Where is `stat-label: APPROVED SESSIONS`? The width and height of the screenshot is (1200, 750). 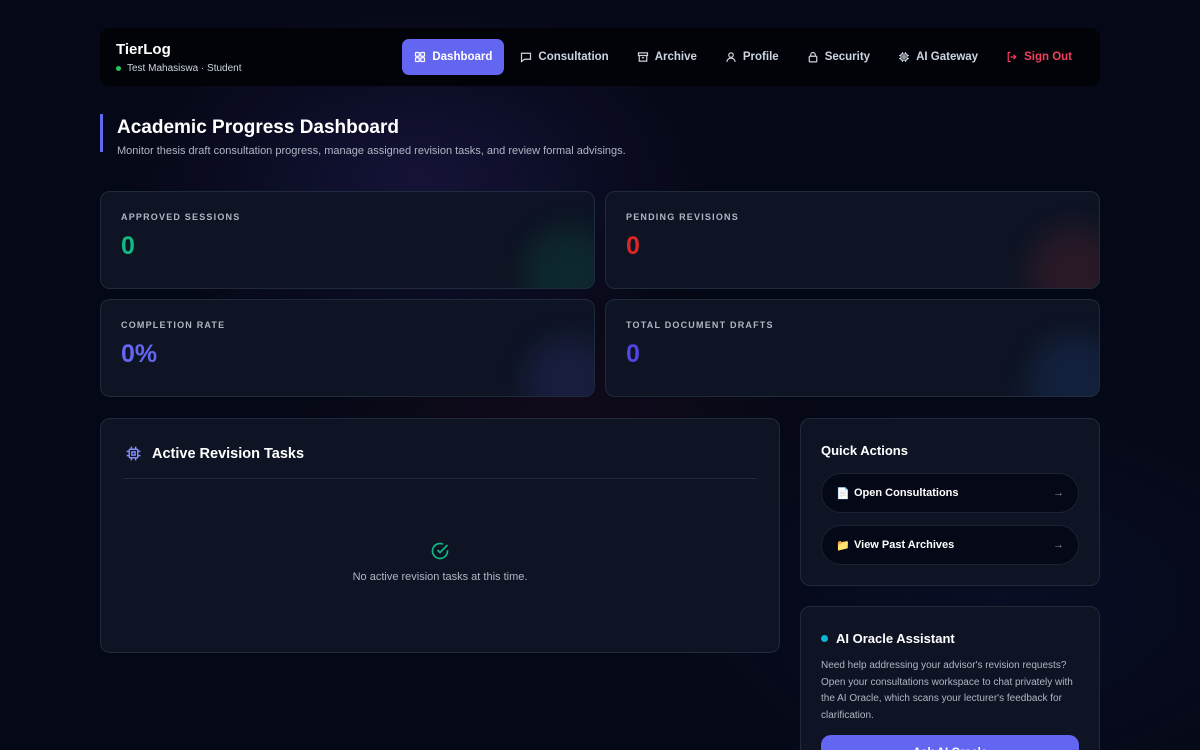 stat-label: APPROVED SESSIONS is located at coordinates (181, 217).